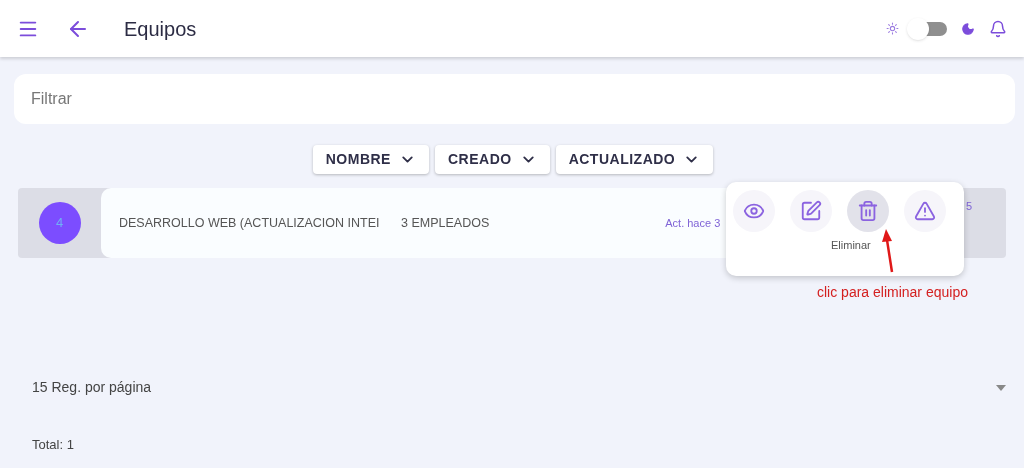  Describe the element at coordinates (851, 245) in the screenshot. I see `tooltip-text: Eliminar` at that location.